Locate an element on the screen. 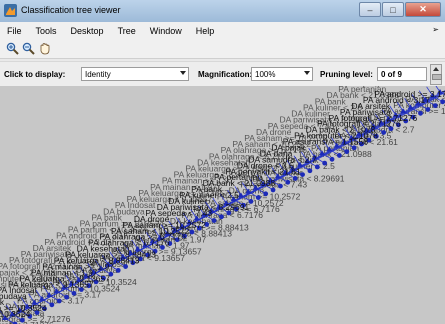 This screenshot has height=324, width=445. node-label: PA penyakit < 21.61 is located at coordinates (387, 87).